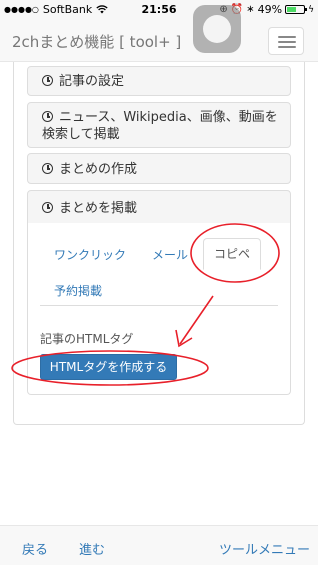  What do you see at coordinates (170, 254) in the screenshot?
I see `tab-mail: メール` at bounding box center [170, 254].